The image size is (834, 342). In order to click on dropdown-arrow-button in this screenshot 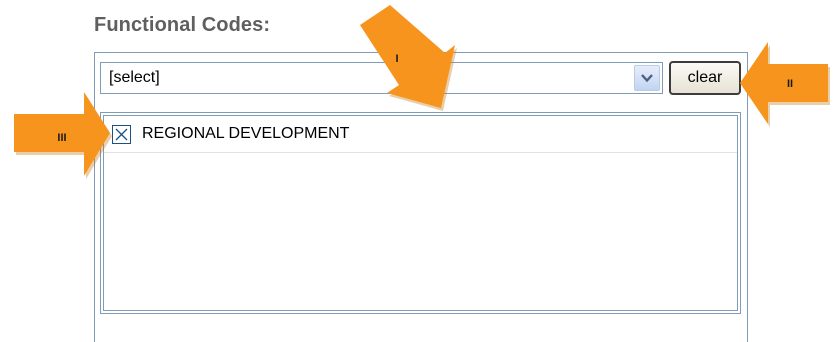, I will do `click(647, 78)`.